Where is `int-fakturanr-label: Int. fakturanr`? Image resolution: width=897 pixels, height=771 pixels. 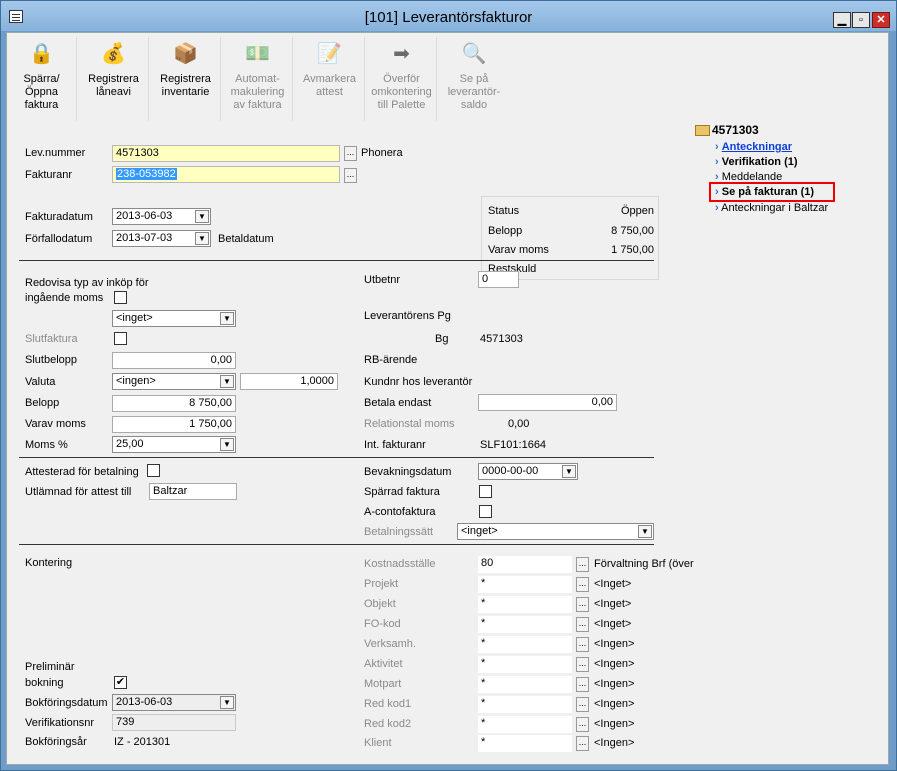
int-fakturanr-label: Int. fakturanr is located at coordinates (395, 445).